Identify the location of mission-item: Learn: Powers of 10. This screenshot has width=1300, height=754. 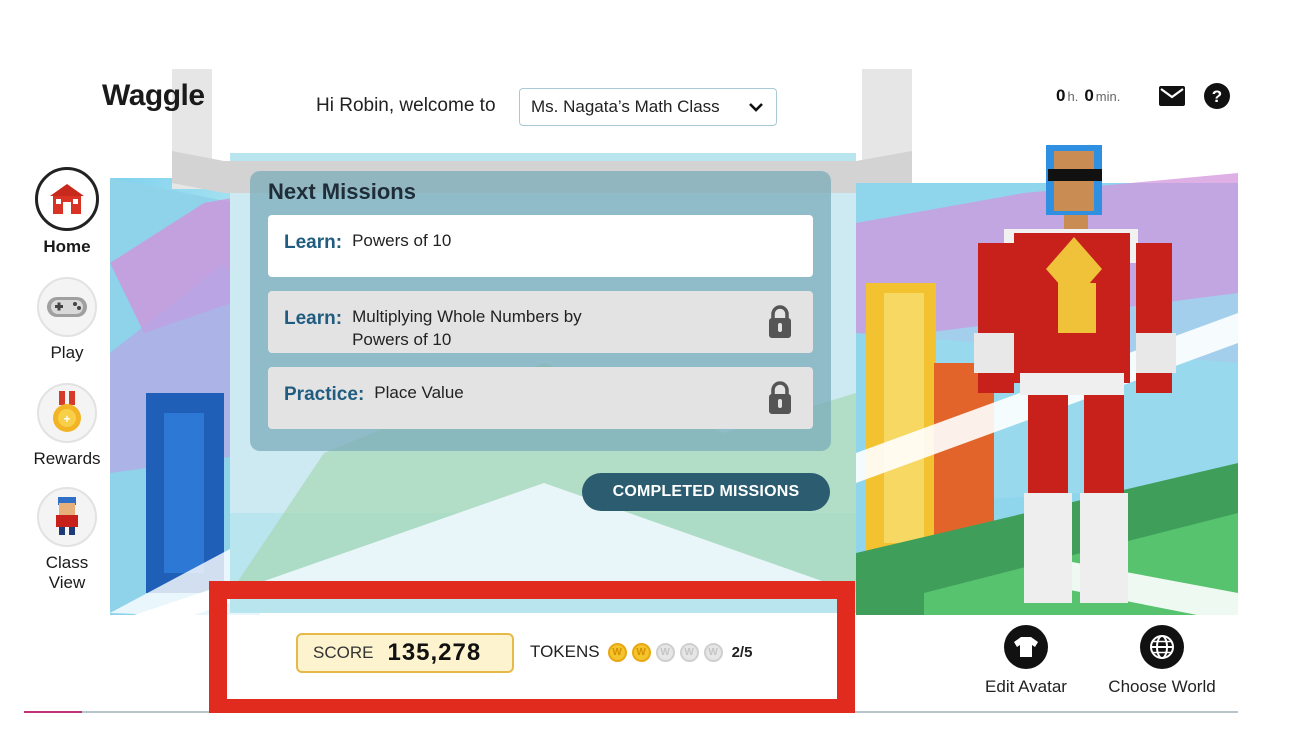
(540, 246).